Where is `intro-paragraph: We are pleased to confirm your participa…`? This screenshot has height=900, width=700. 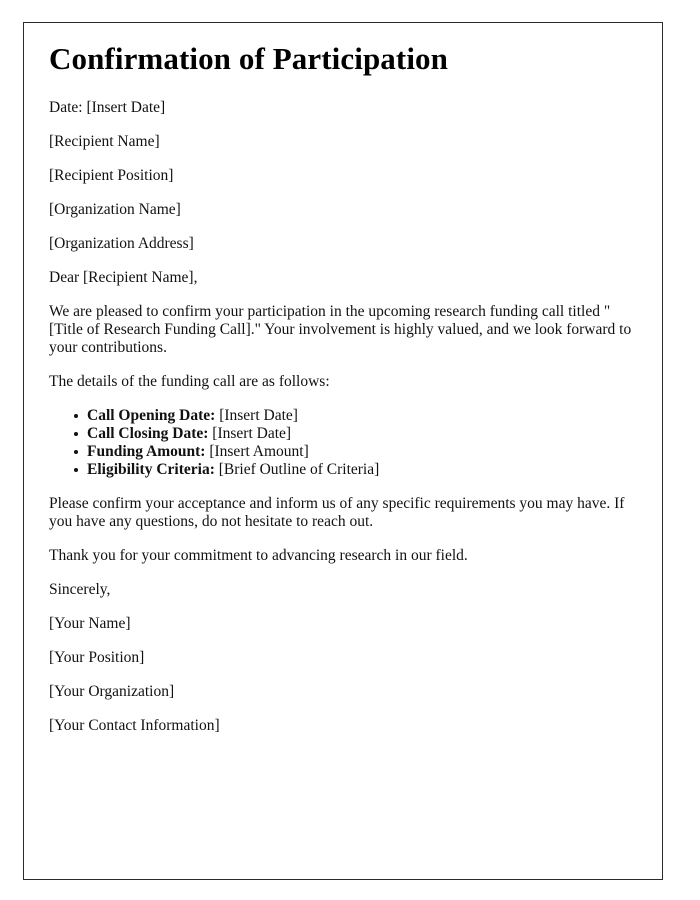 intro-paragraph: We are pleased to confirm your participa… is located at coordinates (340, 329).